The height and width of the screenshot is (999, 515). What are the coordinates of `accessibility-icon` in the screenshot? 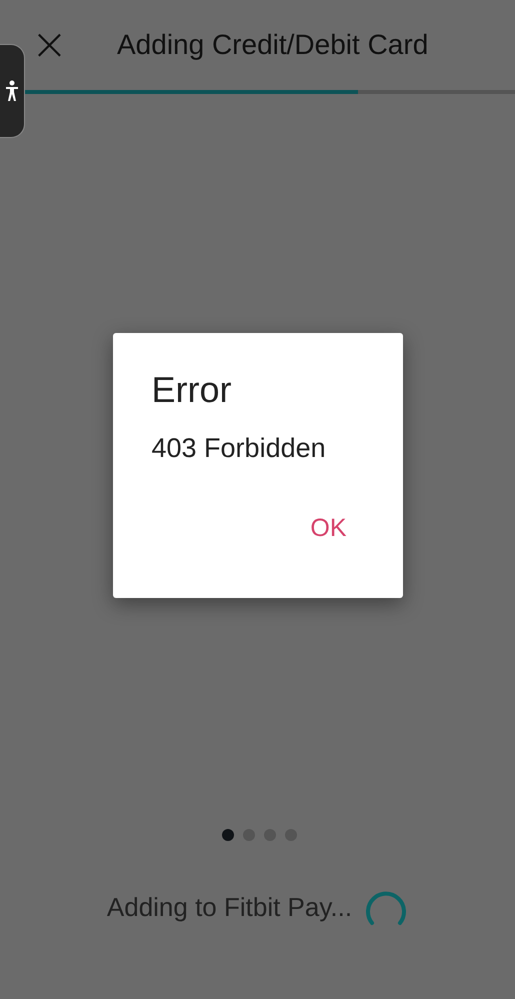 It's located at (12, 91).